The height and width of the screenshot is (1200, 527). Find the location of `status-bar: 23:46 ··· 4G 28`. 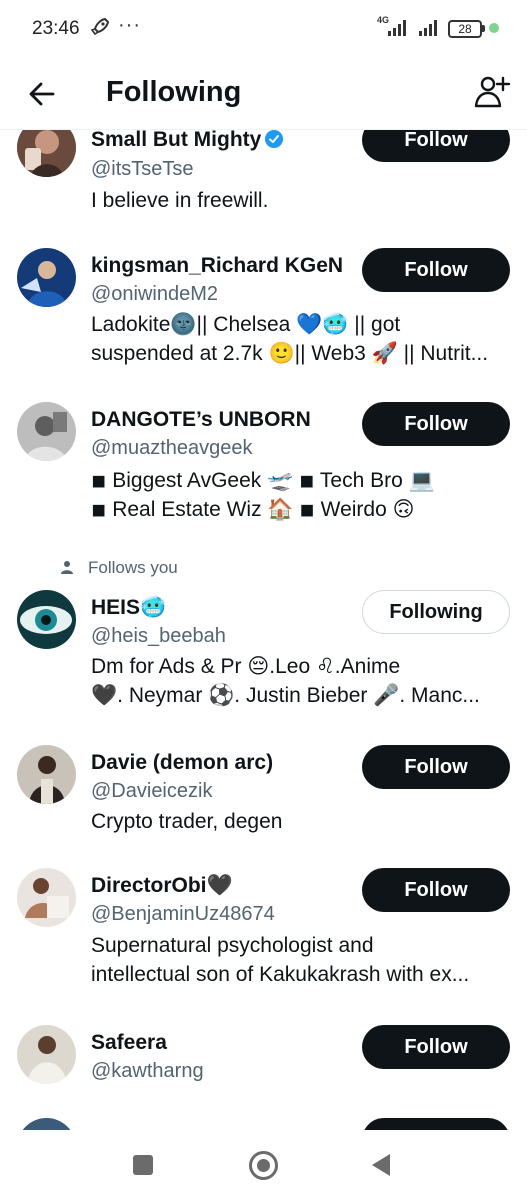

status-bar: 23:46 ··· 4G 28 is located at coordinates (263, 29).